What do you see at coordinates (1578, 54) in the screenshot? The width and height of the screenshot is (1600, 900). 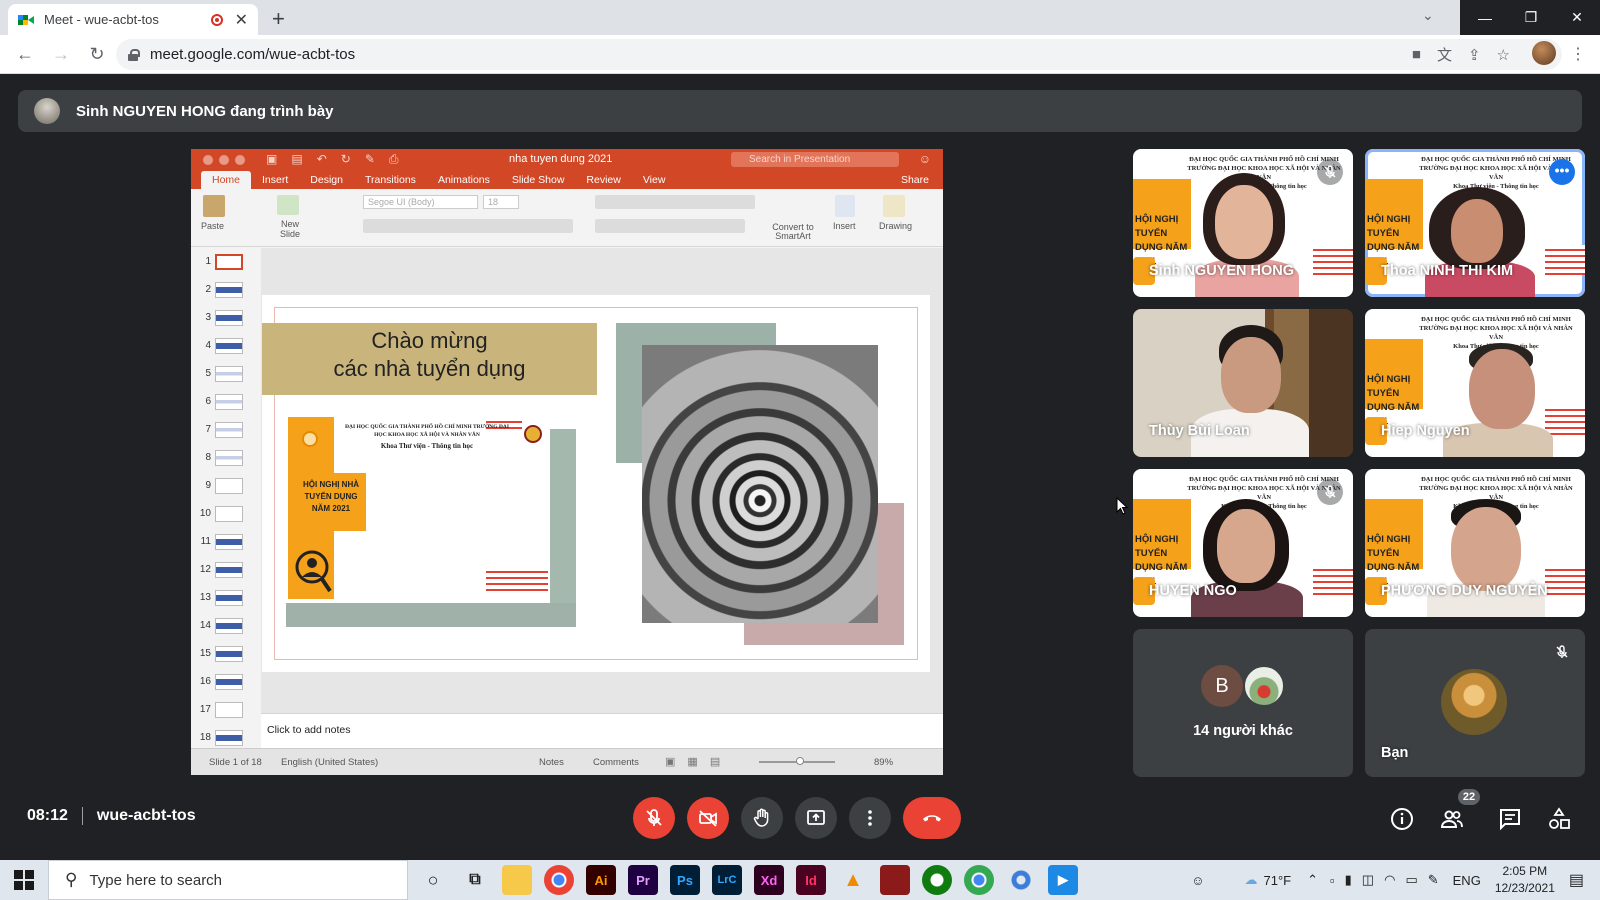 I see `browser-menu-icon: ⋮` at bounding box center [1578, 54].